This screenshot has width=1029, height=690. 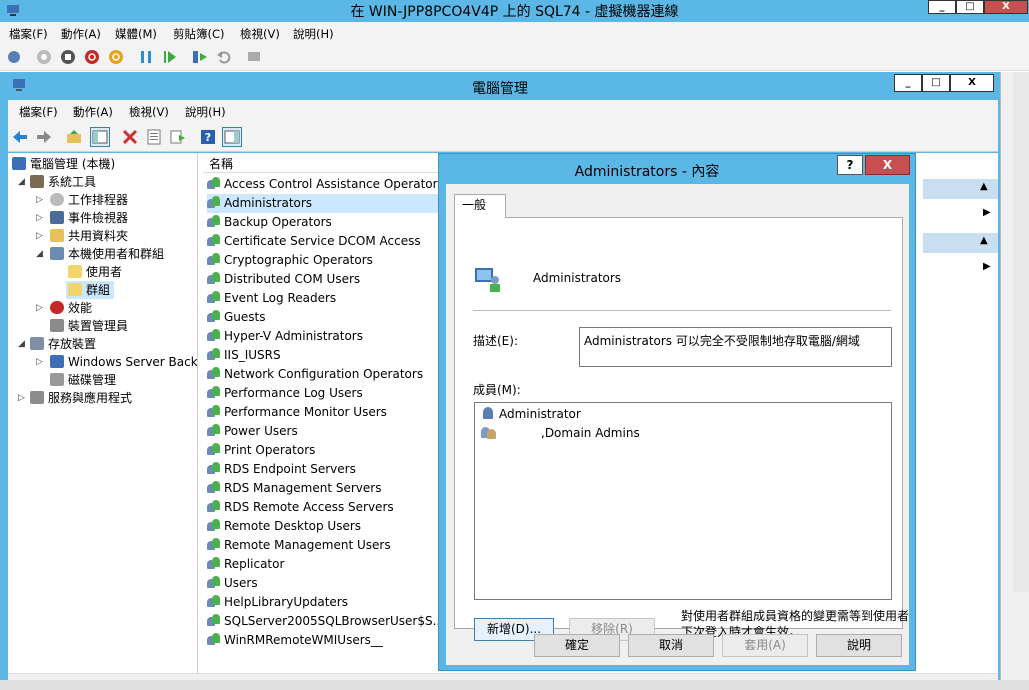 I want to click on vm-menu-clipboard: 剪貼簿(C), so click(x=199, y=34).